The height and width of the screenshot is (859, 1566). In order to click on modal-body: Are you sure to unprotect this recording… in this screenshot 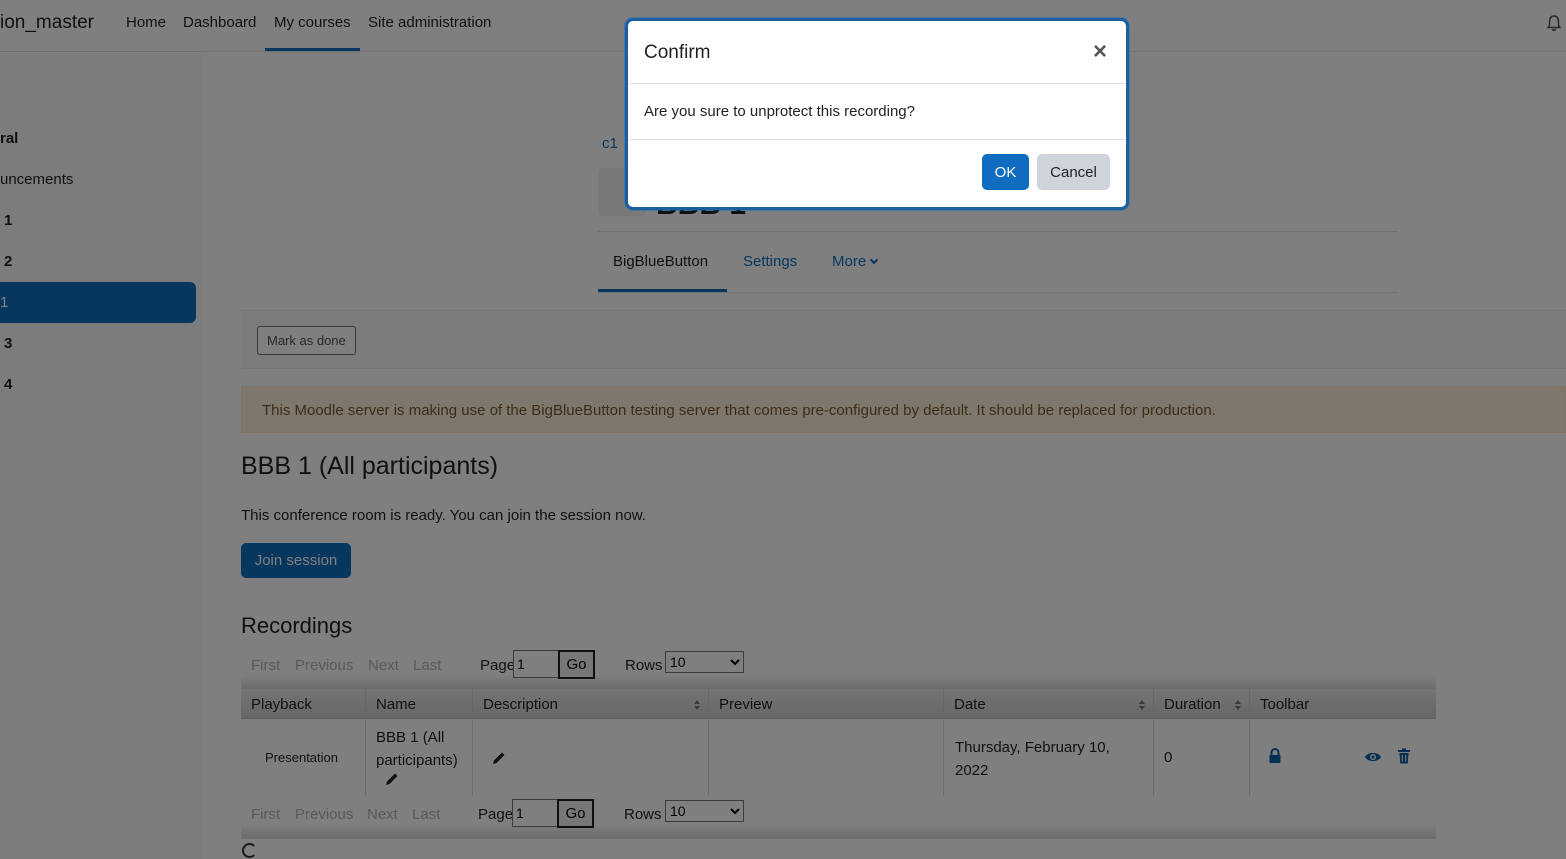, I will do `click(877, 112)`.